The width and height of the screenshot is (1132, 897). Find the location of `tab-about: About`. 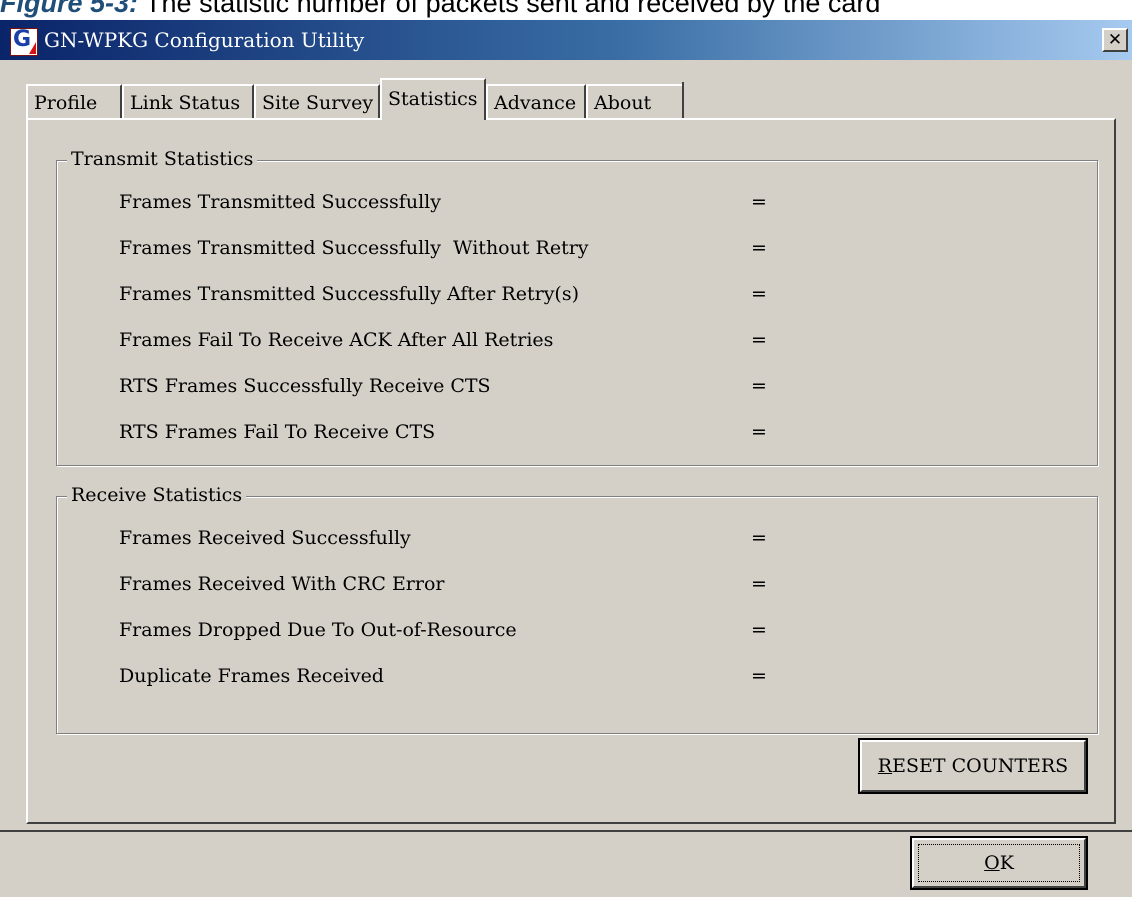

tab-about: About is located at coordinates (635, 101).